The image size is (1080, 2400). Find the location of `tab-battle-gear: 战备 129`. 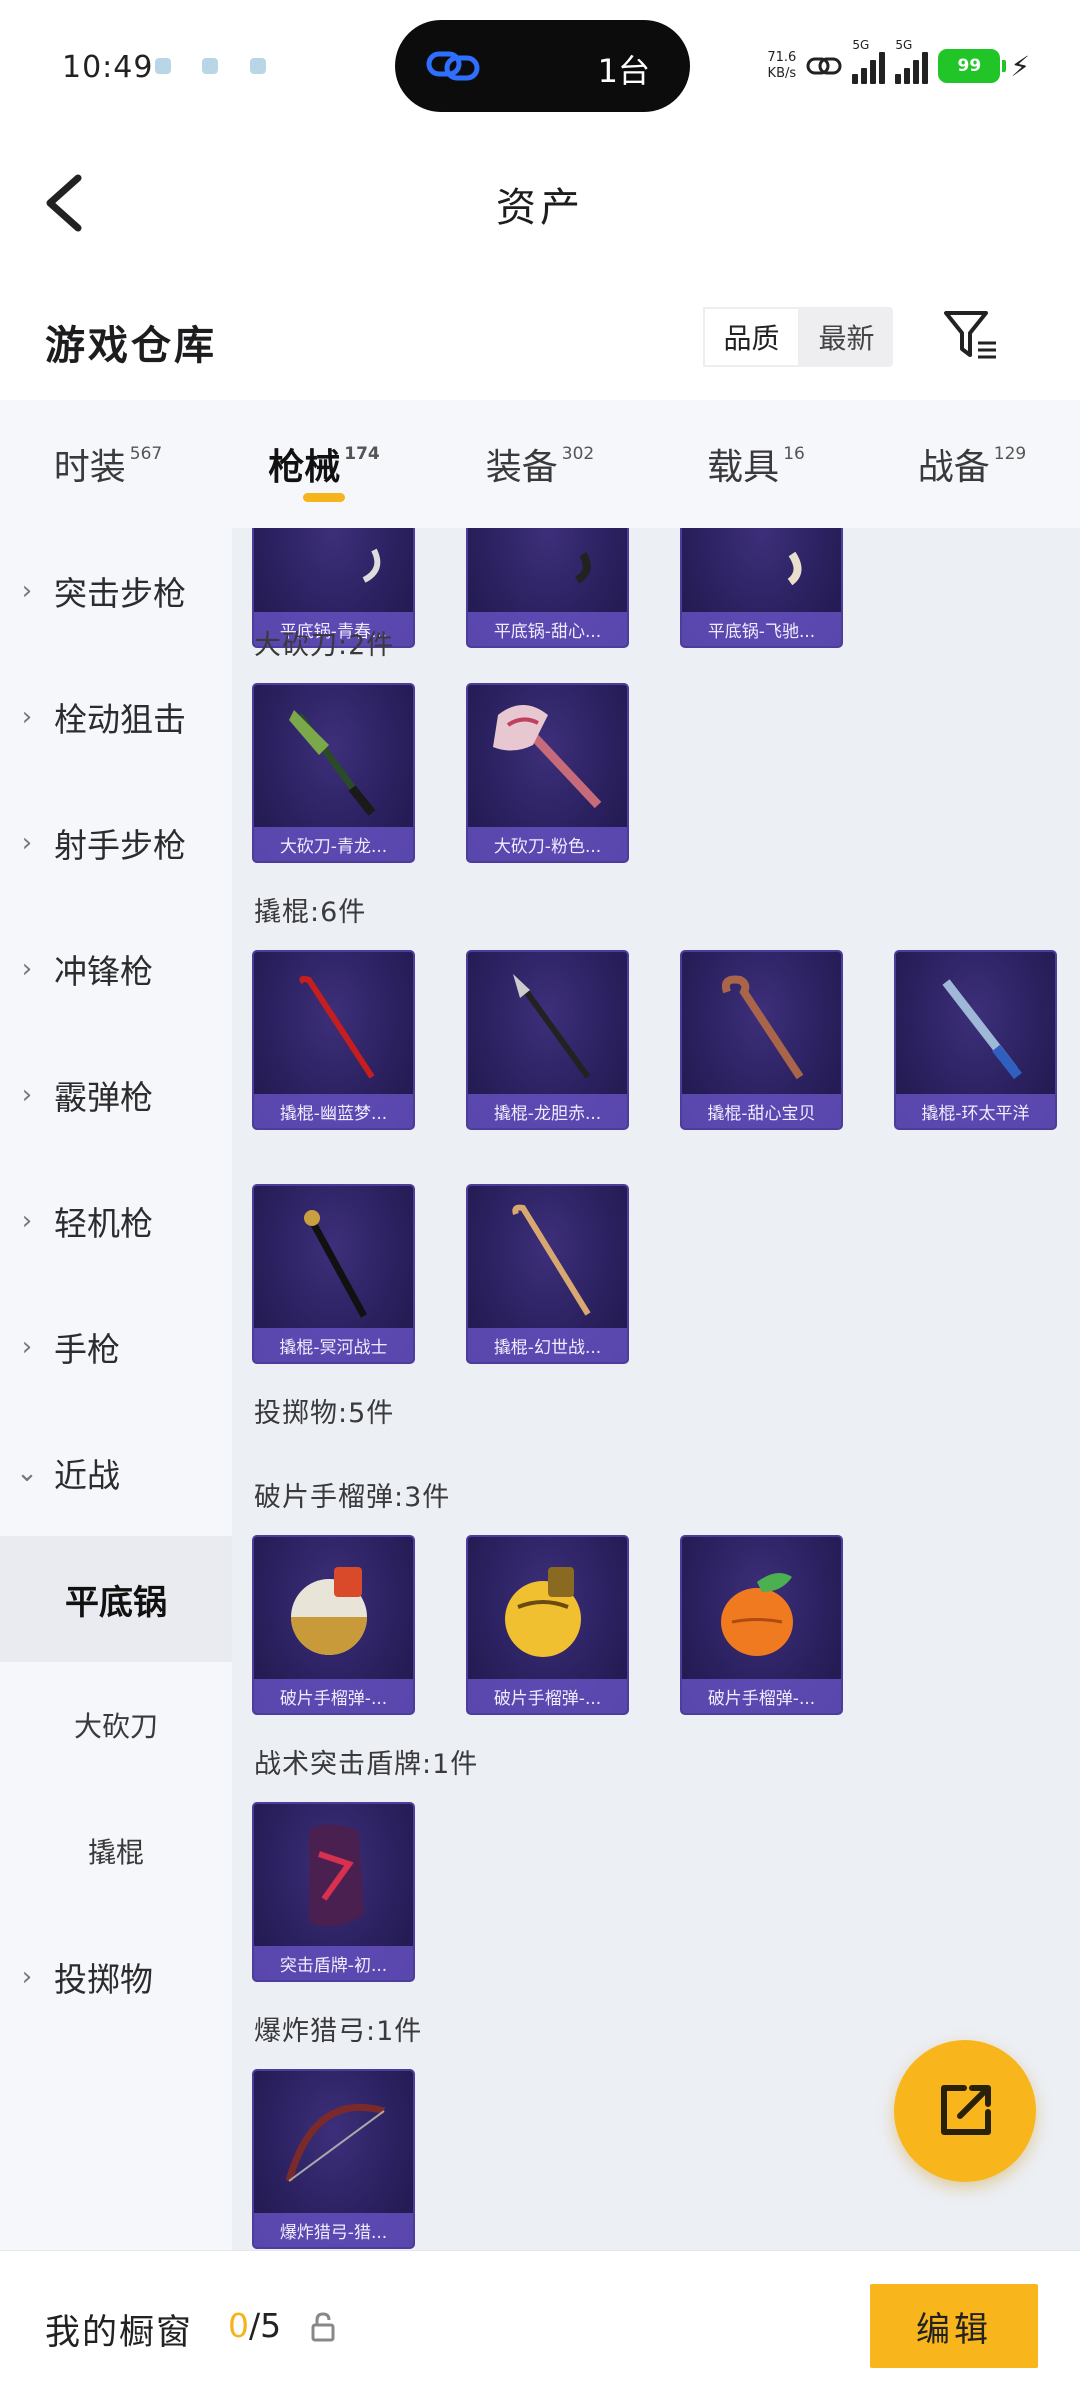

tab-battle-gear: 战备 129 is located at coordinates (972, 464).